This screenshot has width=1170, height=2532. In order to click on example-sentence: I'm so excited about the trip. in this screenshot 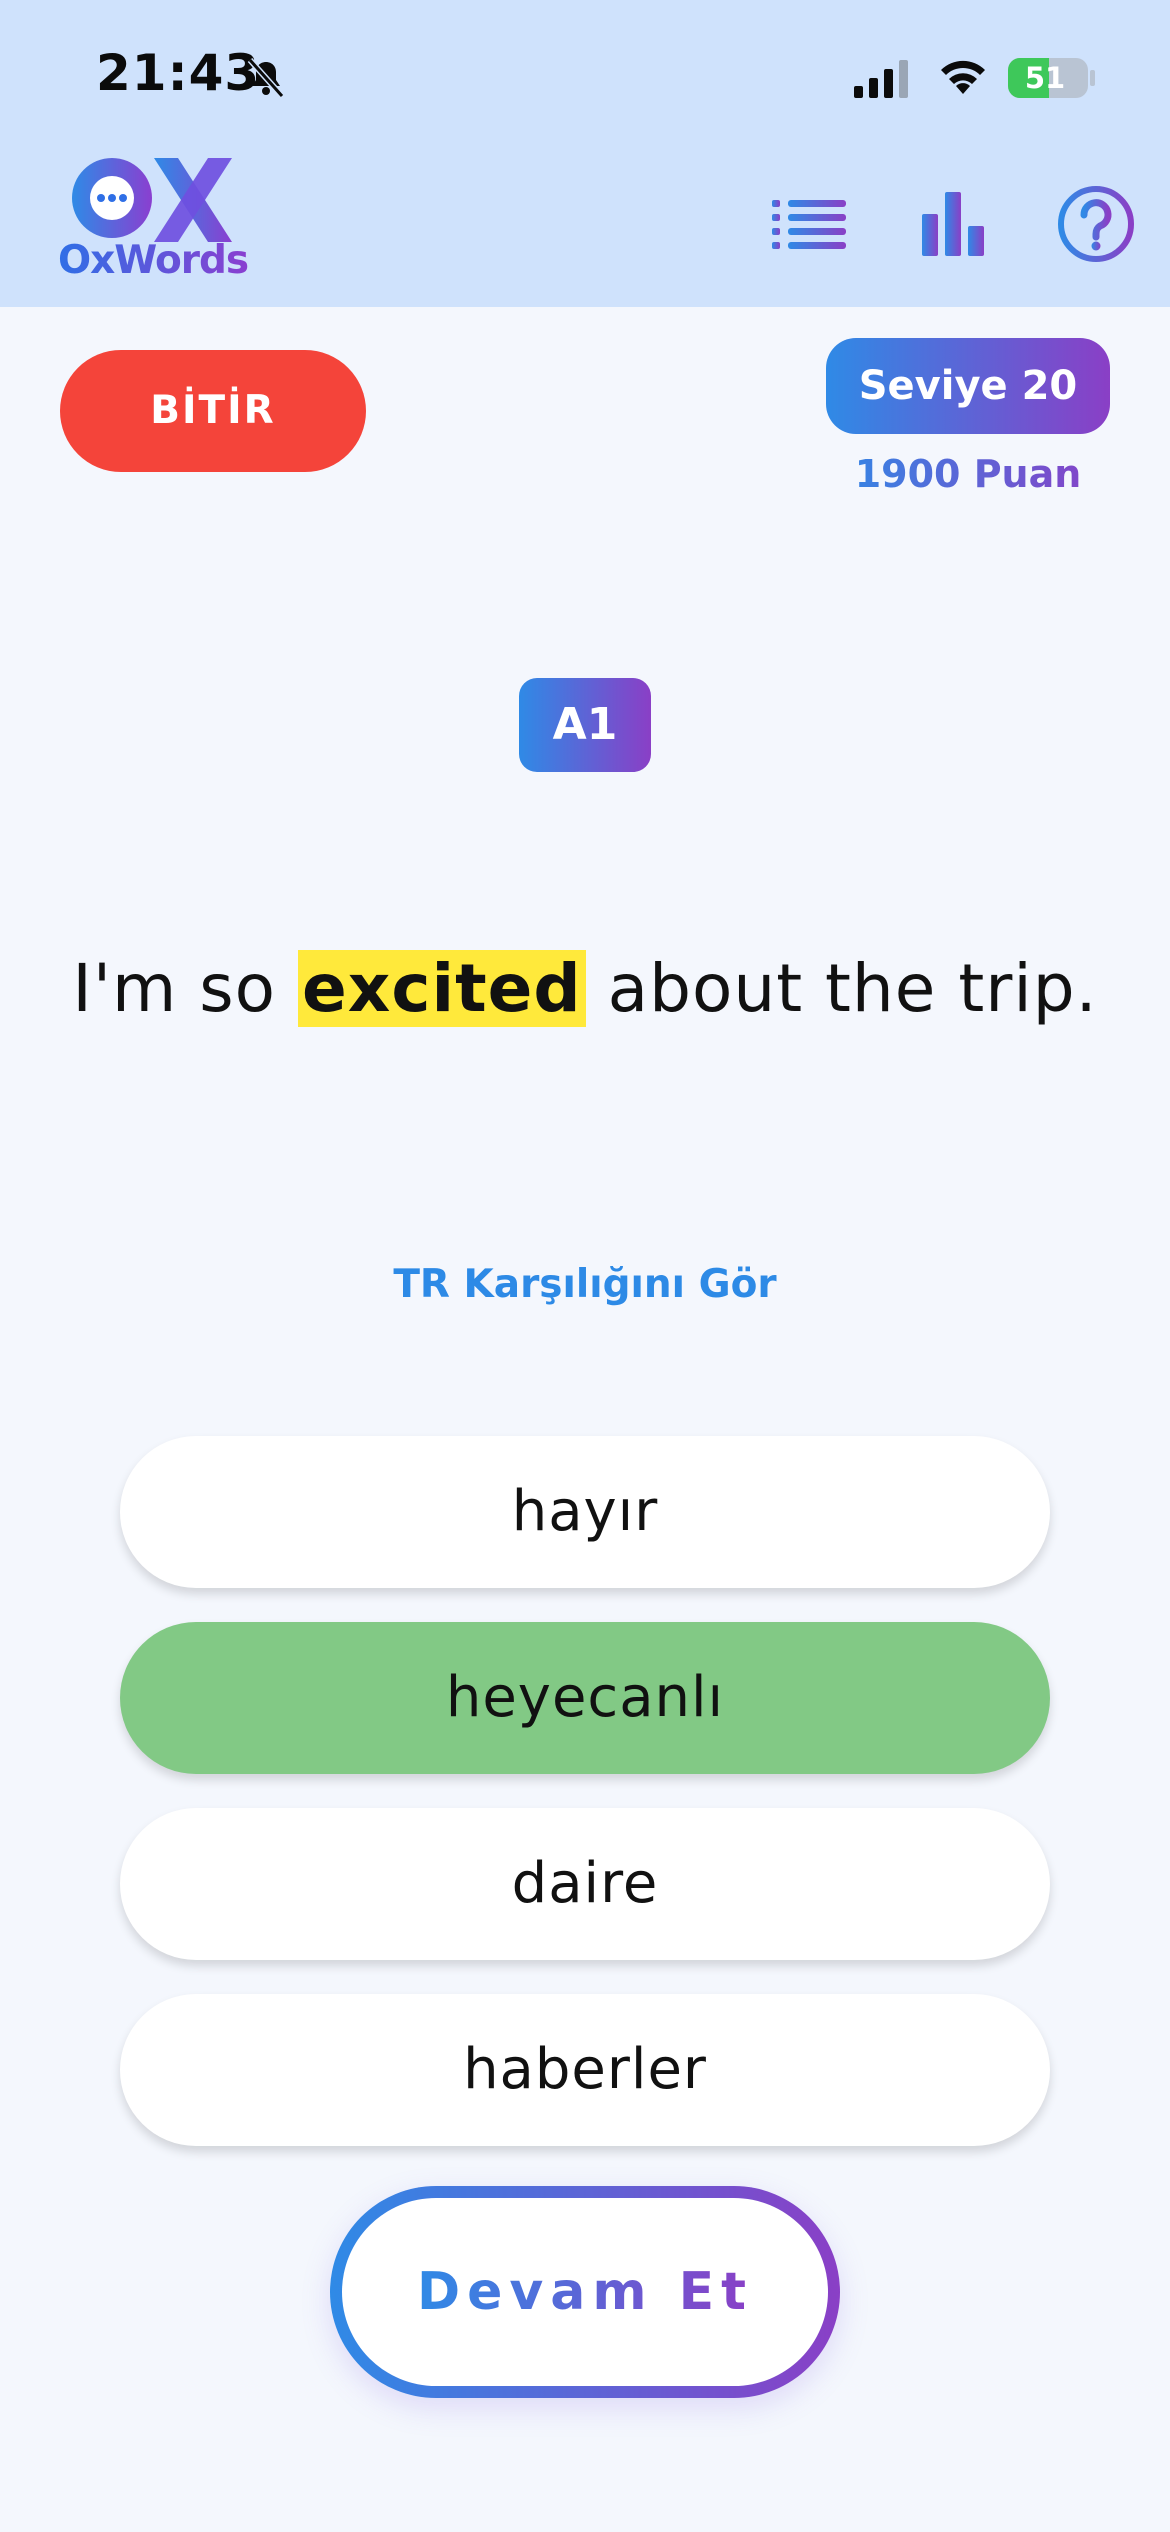, I will do `click(585, 988)`.